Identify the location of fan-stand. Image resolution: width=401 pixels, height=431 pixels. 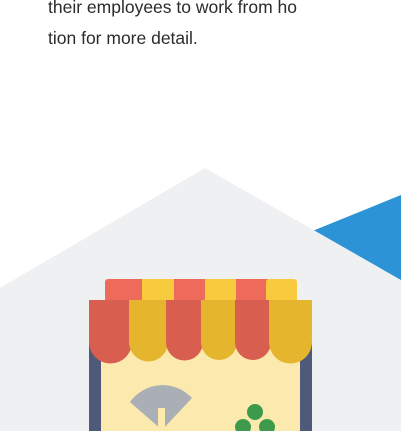
(161, 419).